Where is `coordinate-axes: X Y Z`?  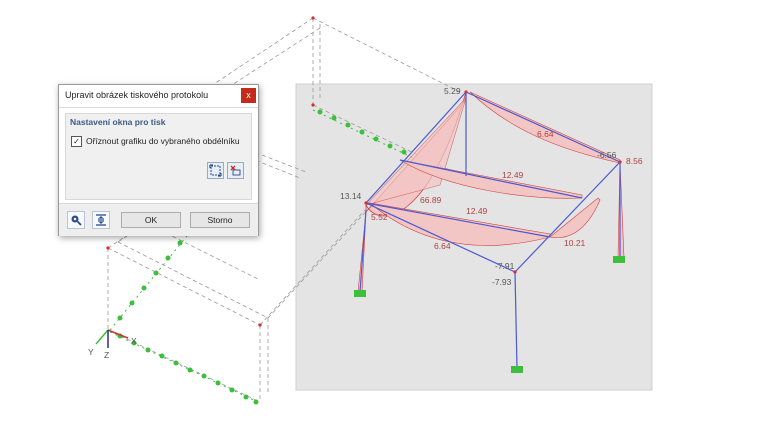
coordinate-axes: X Y Z is located at coordinates (112, 344).